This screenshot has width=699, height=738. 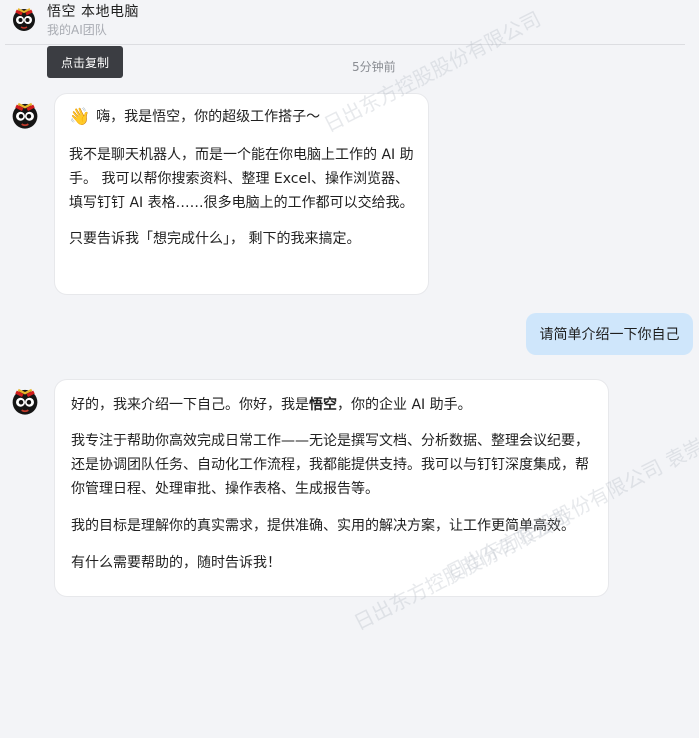 I want to click on wukong-avatar, so click(x=24, y=18).